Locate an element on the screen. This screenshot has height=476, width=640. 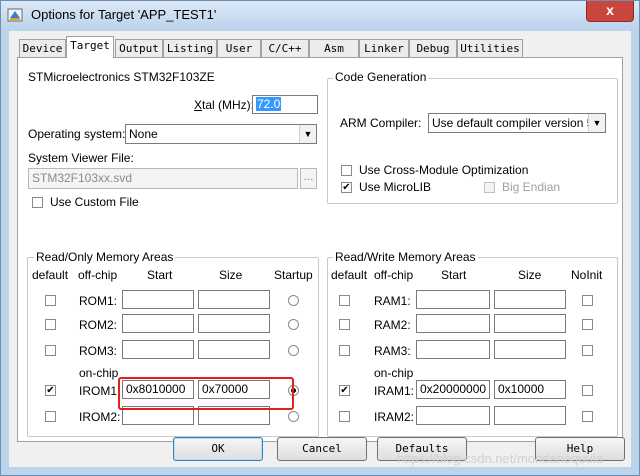
rom3-startup-radio is located at coordinates (293, 350).